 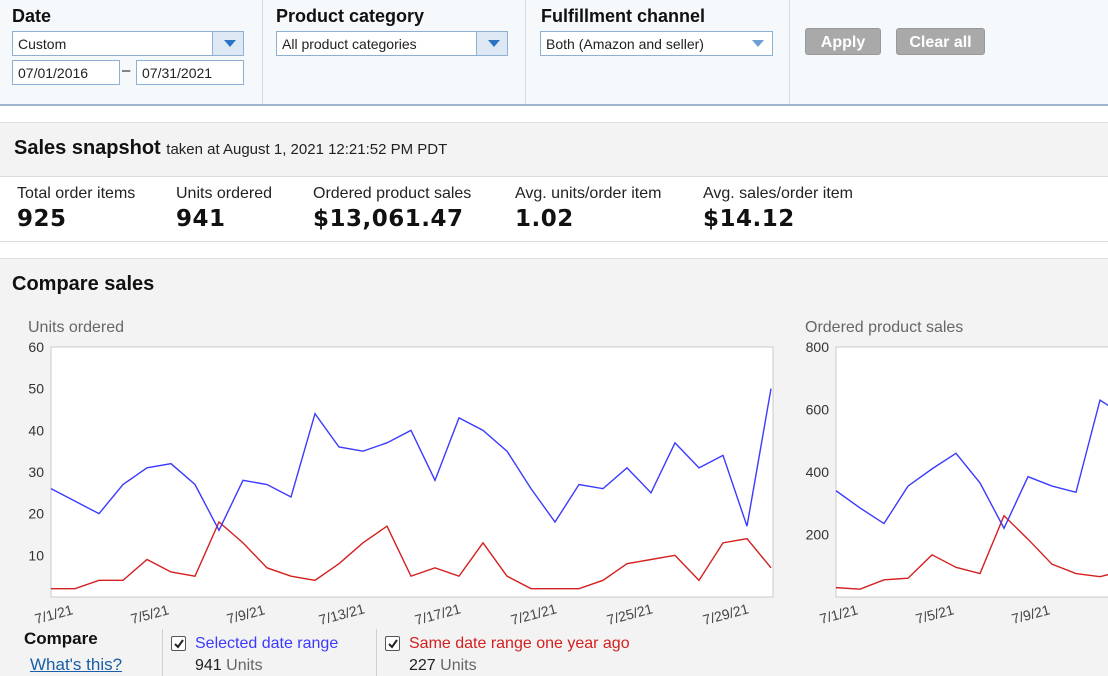 I want to click on fulfillment-channel-label: Fulfillment channel, so click(x=623, y=16).